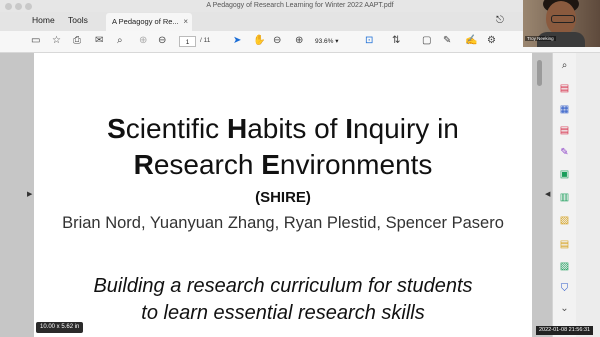  I want to click on tab-home: Home, so click(43, 20).